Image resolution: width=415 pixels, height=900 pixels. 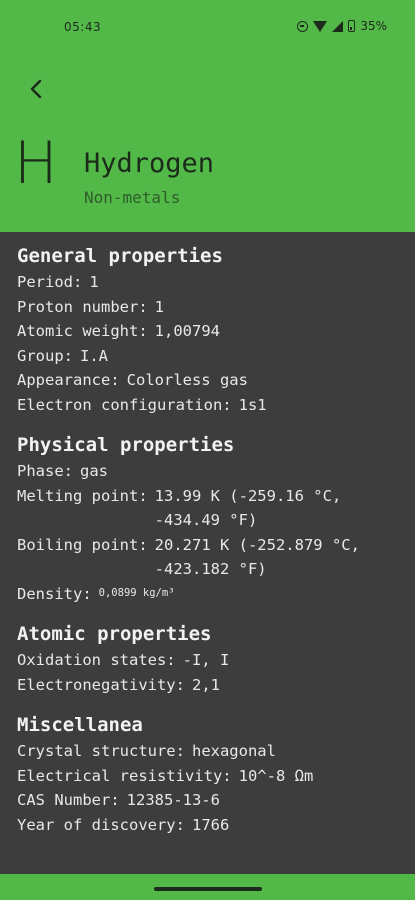 I want to click on property-label: Melting point:, so click(x=82, y=495).